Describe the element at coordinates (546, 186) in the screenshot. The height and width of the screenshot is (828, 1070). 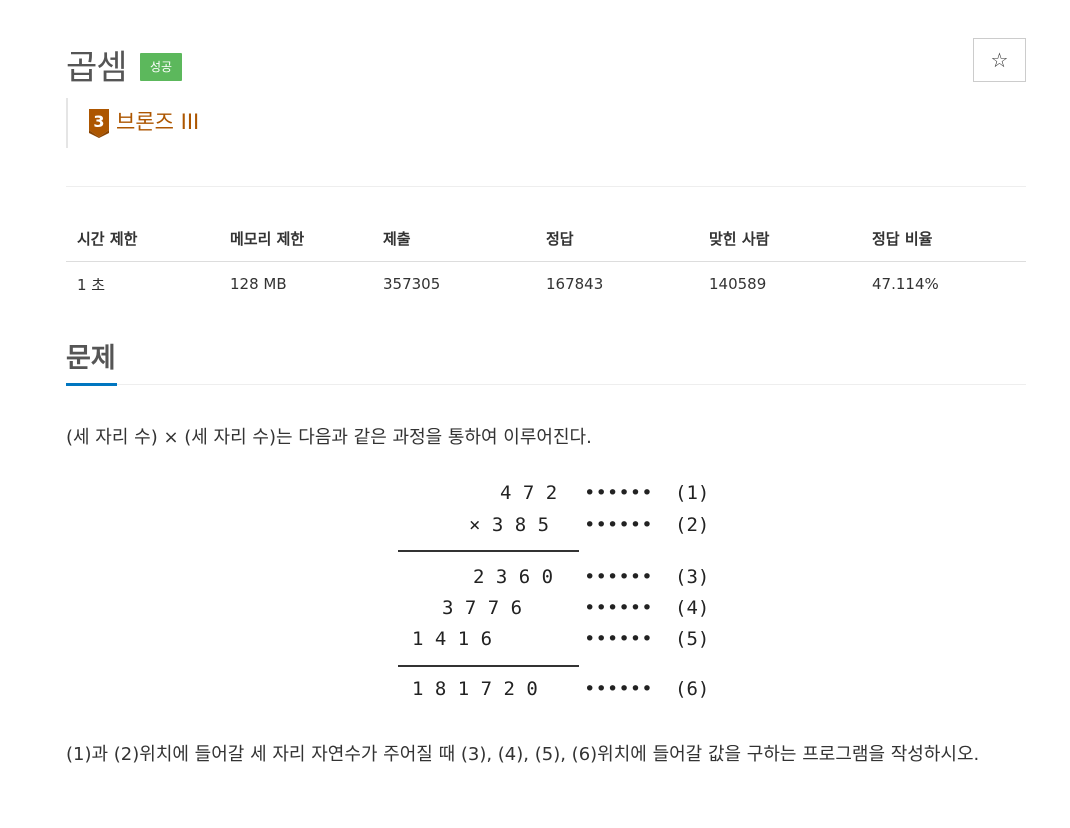
I see `divider` at that location.